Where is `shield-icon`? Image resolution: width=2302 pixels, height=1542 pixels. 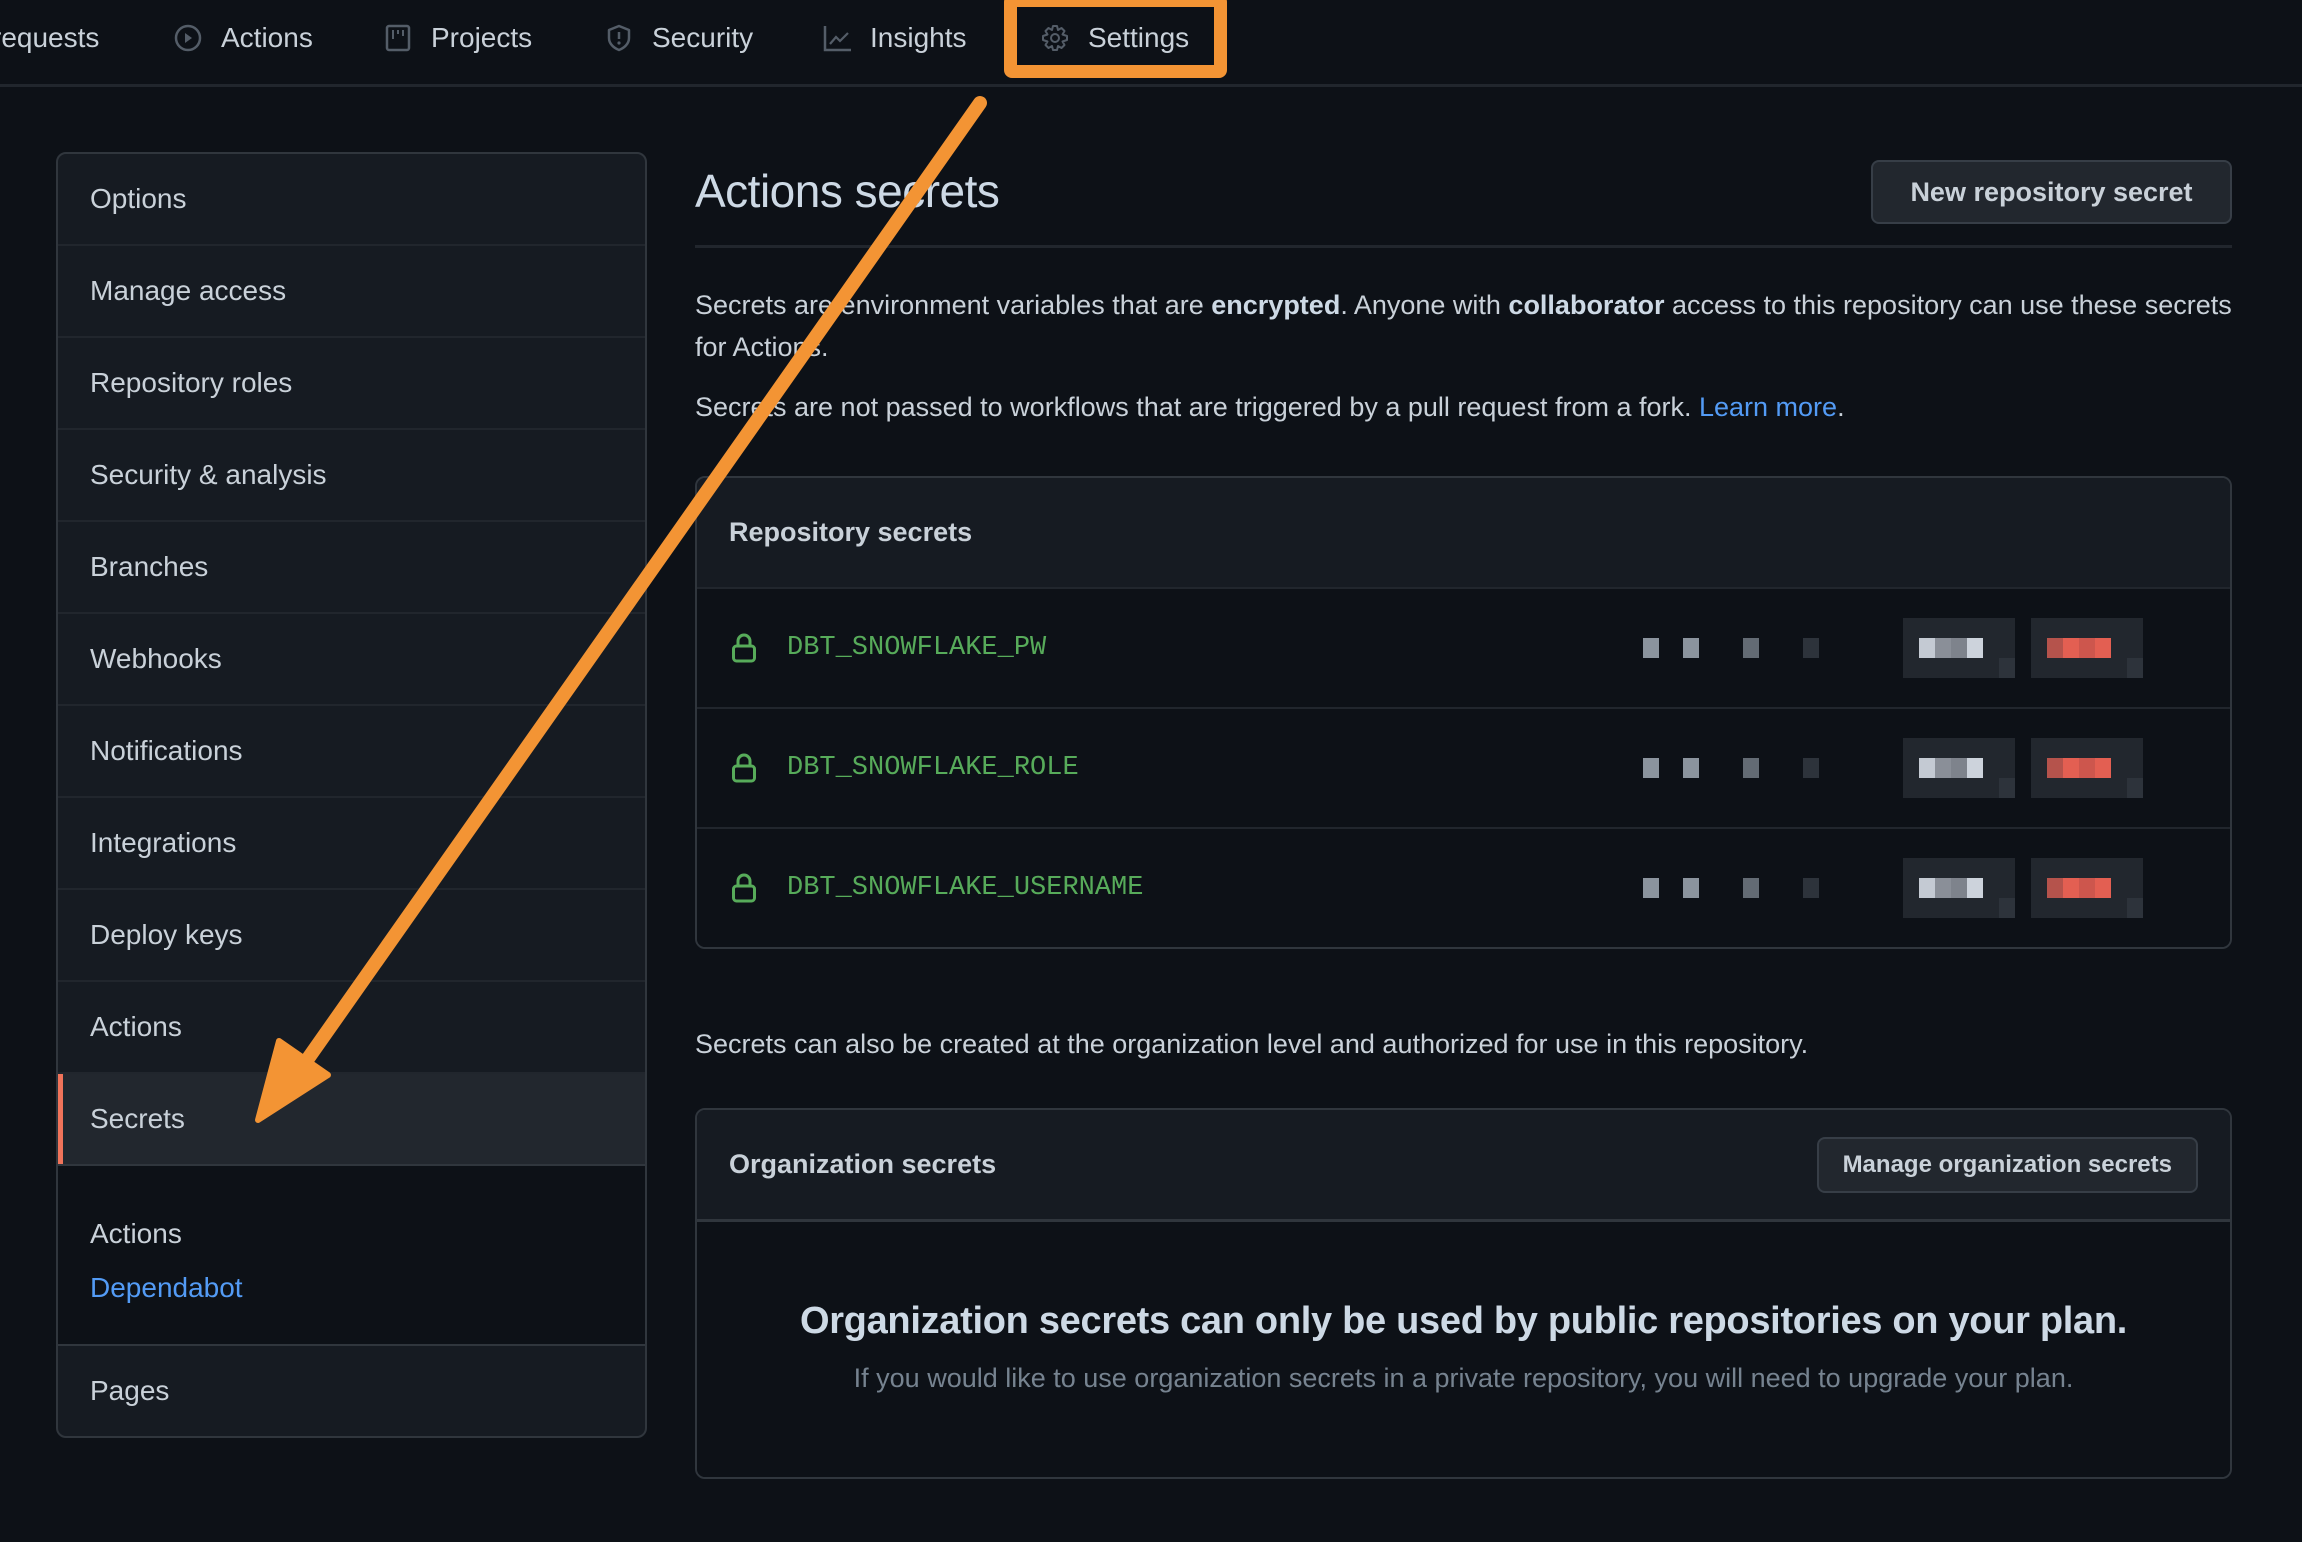 shield-icon is located at coordinates (619, 38).